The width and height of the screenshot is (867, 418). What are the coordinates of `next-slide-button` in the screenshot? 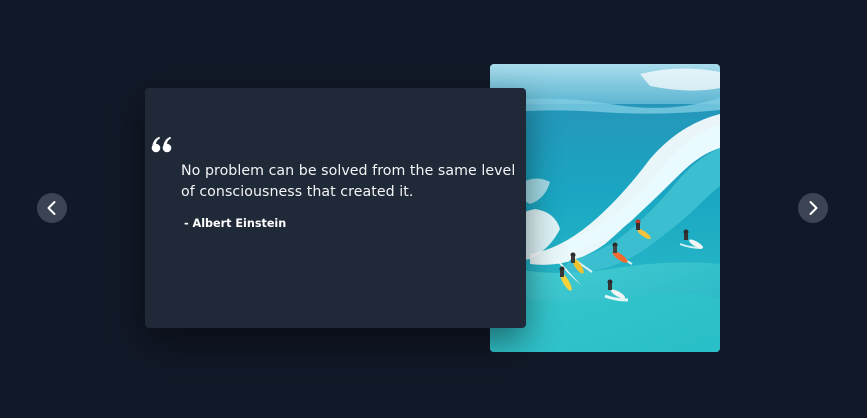 It's located at (813, 208).